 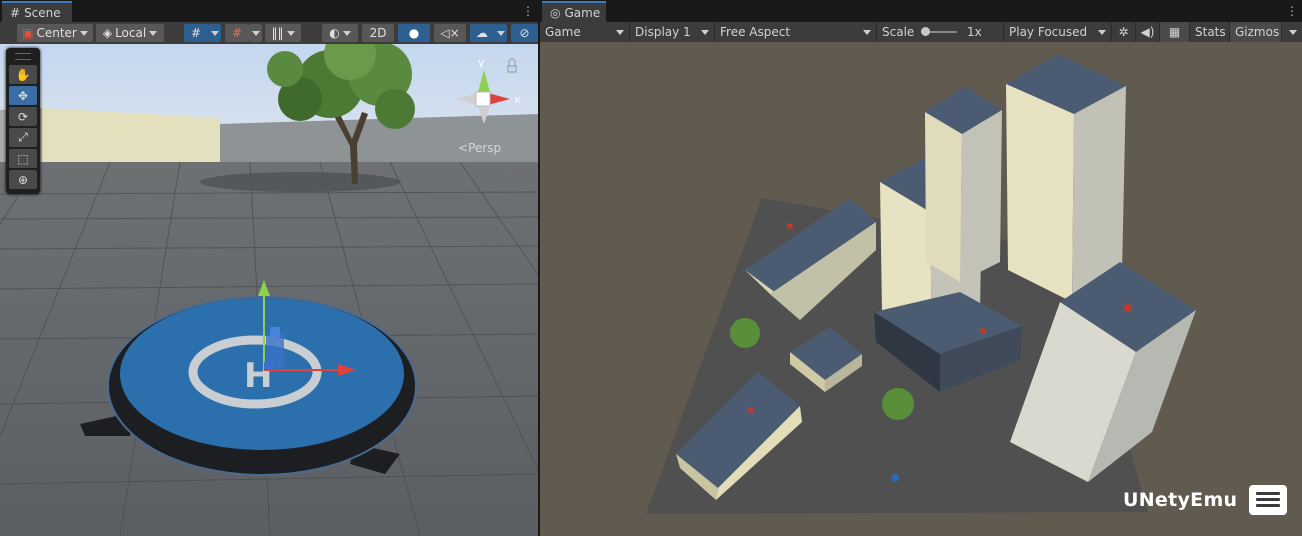 I want to click on game-tab-bar: ◎ Game ⋮, so click(x=921, y=11).